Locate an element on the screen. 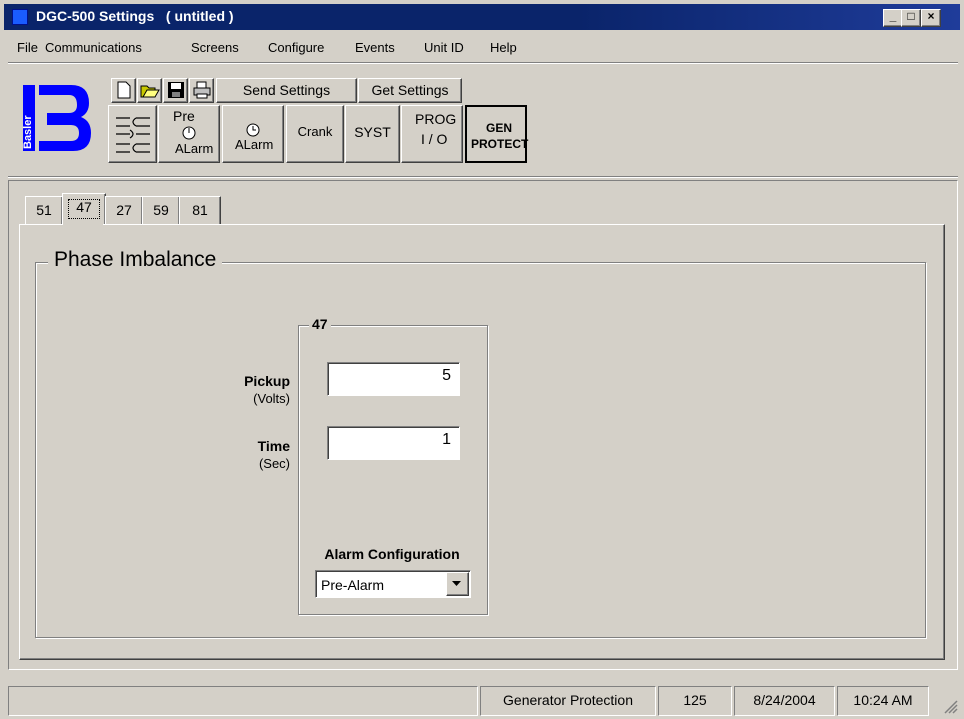  basler-logo-icon: Basler is located at coordinates (56, 118).